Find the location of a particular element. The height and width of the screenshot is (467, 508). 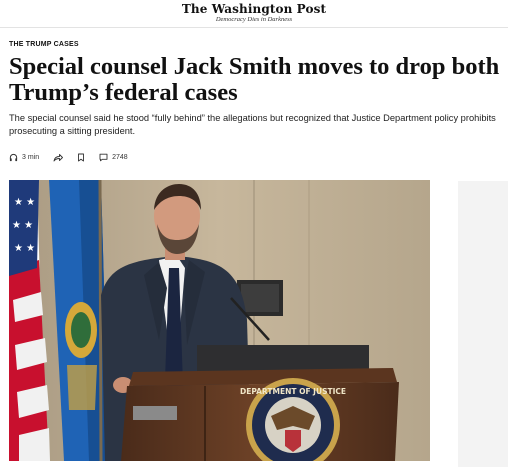

department-seal: DEPARTMENT OF JUSTICE is located at coordinates (293, 419).